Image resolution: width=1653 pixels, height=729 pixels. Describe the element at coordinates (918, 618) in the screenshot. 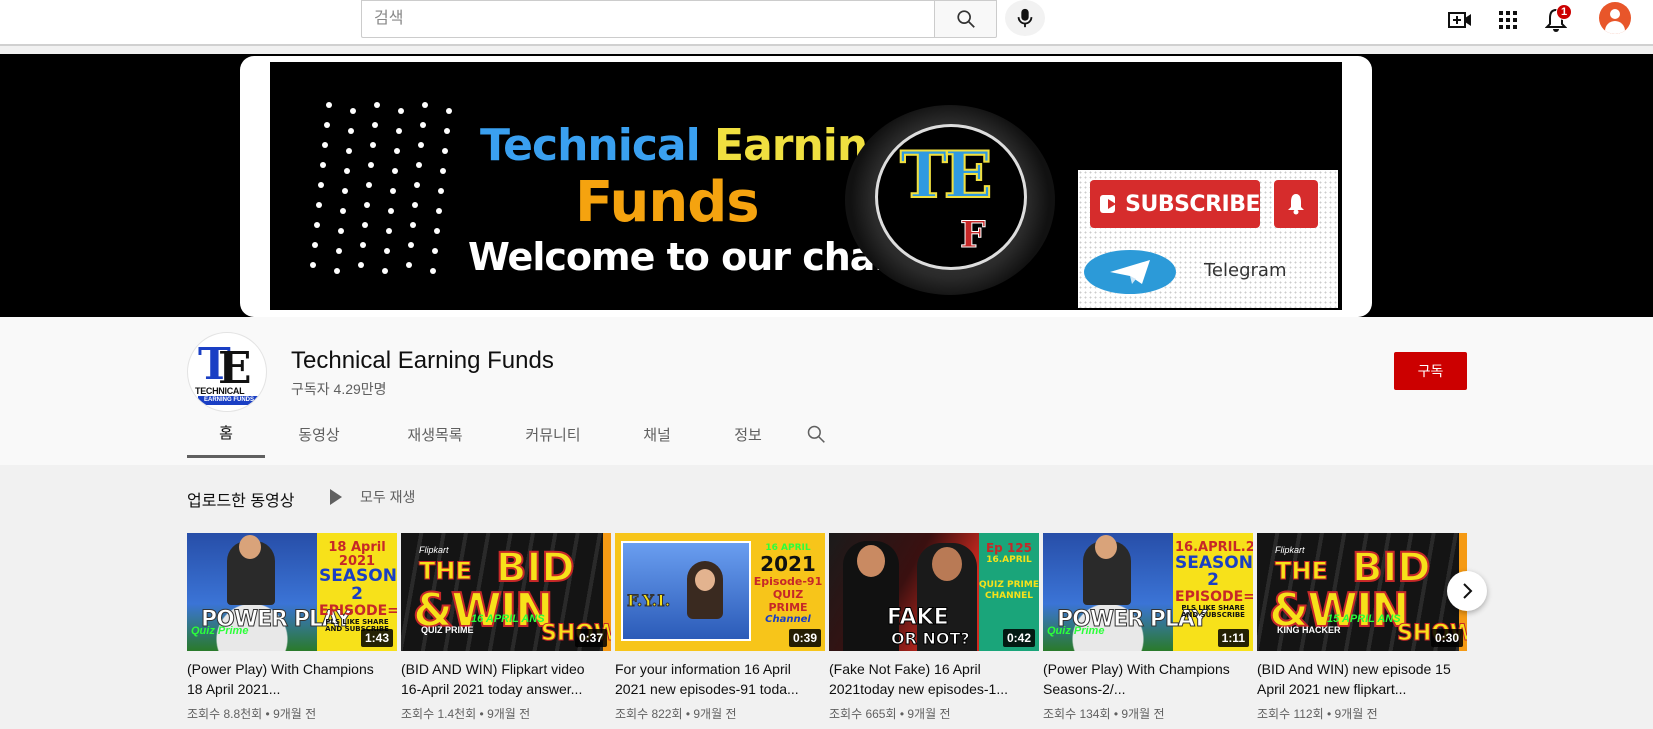

I see `thumbnail-text: FAKE` at that location.